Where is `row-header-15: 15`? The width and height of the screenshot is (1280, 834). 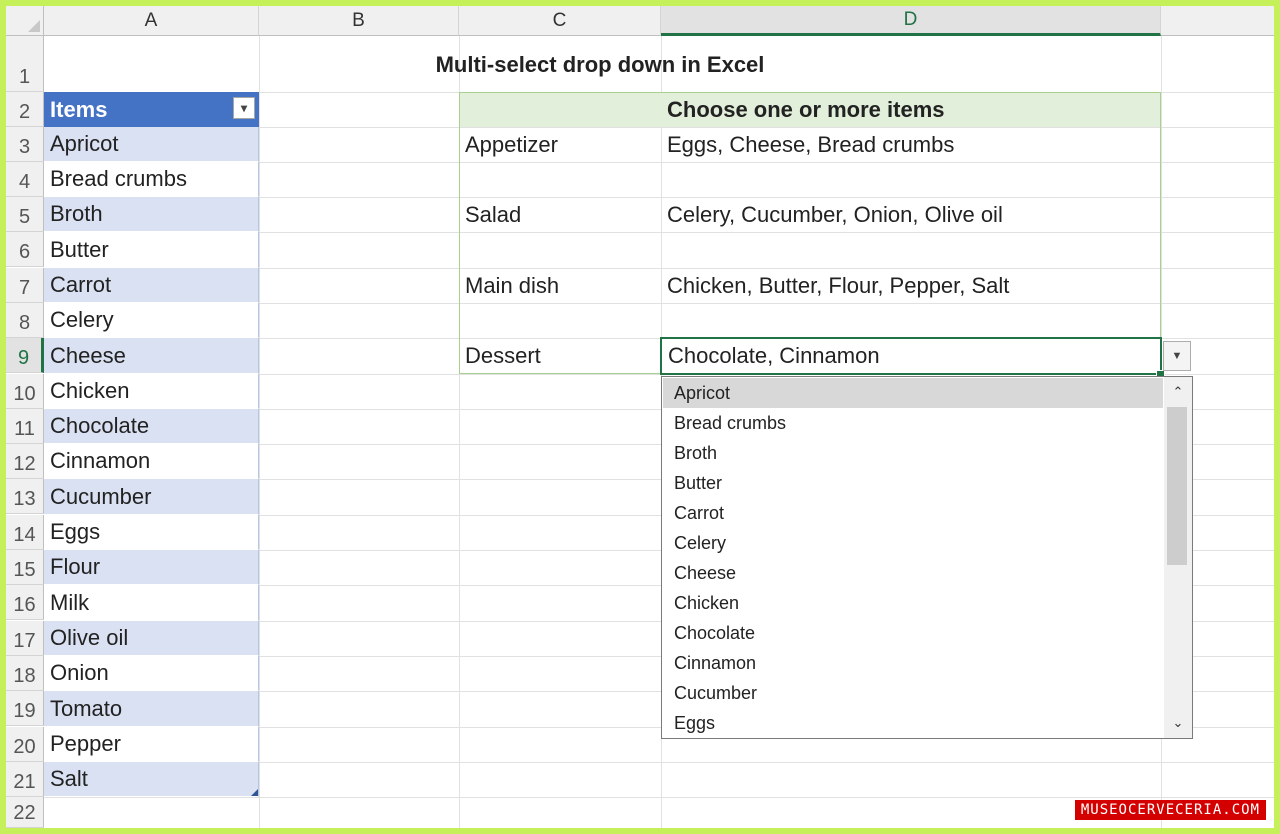 row-header-15: 15 is located at coordinates (25, 567).